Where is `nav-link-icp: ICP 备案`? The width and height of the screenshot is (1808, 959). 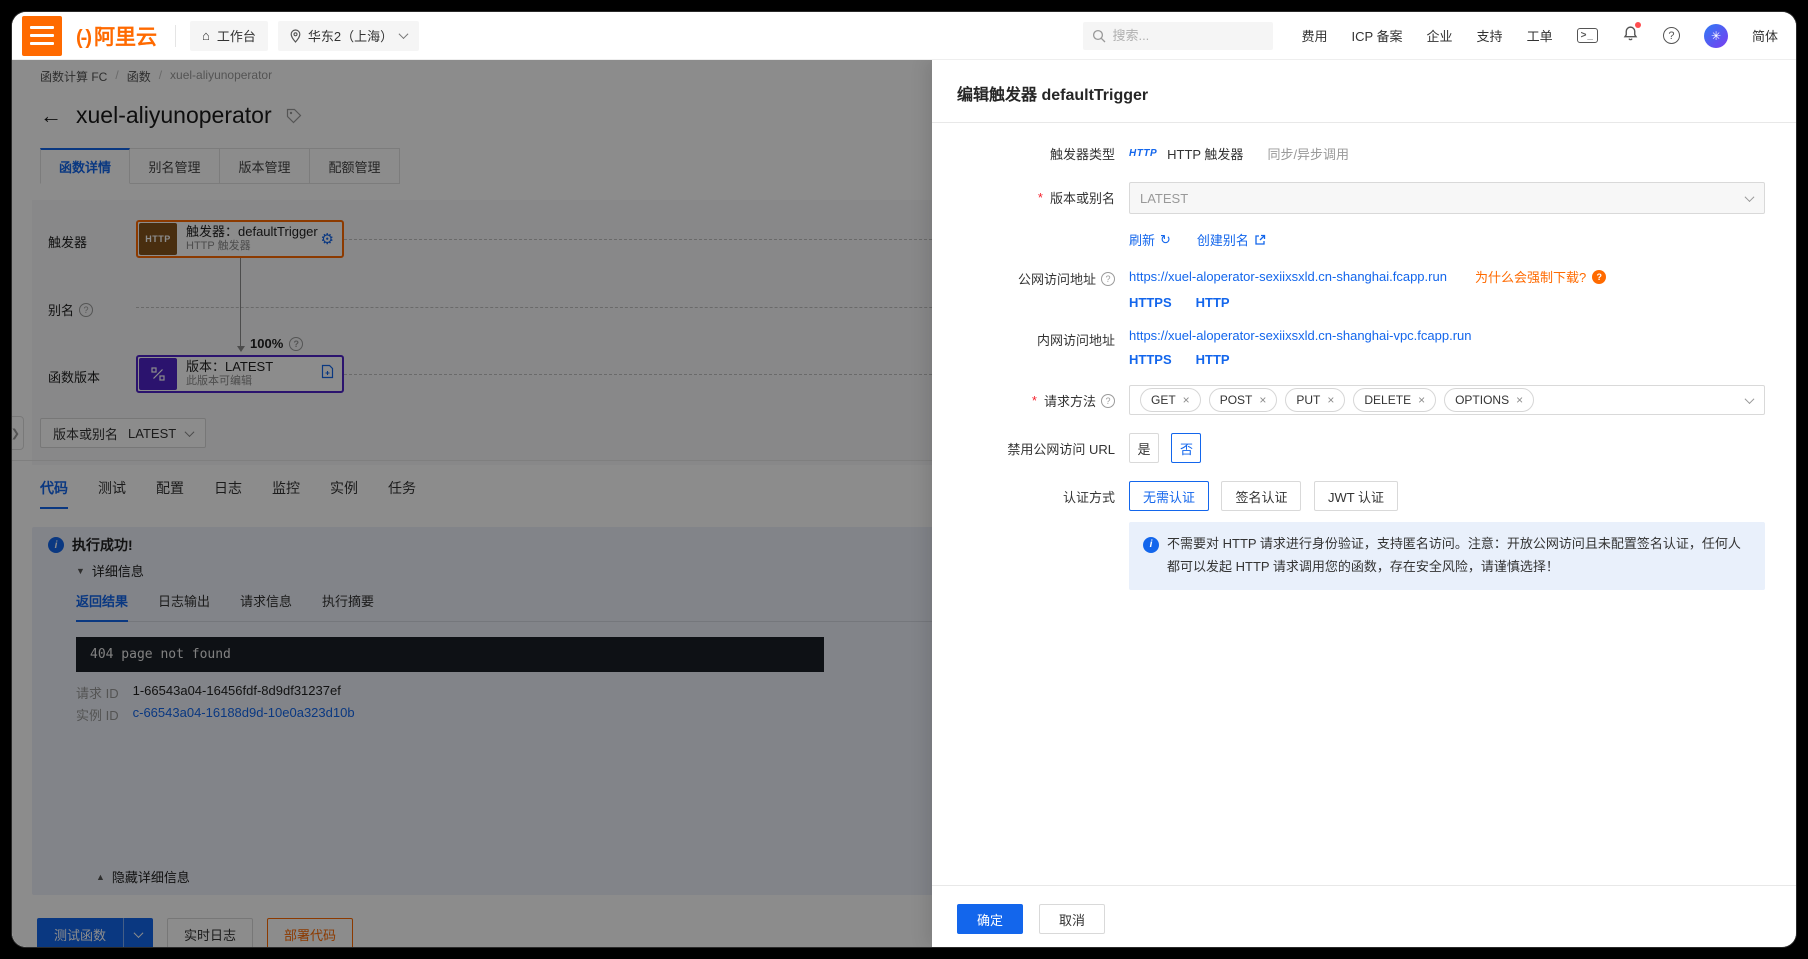 nav-link-icp: ICP 备案 is located at coordinates (1376, 35).